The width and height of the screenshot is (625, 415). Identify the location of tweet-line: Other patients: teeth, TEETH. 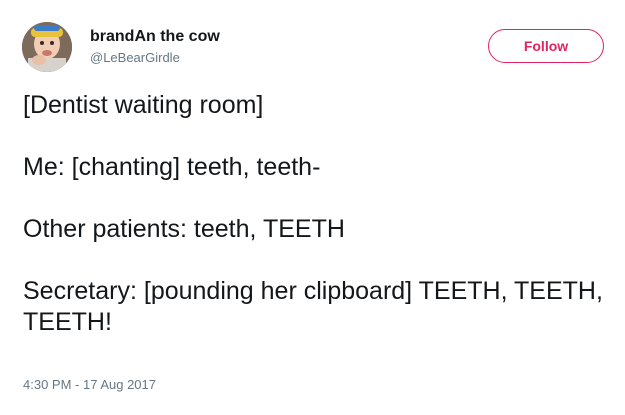
(184, 229).